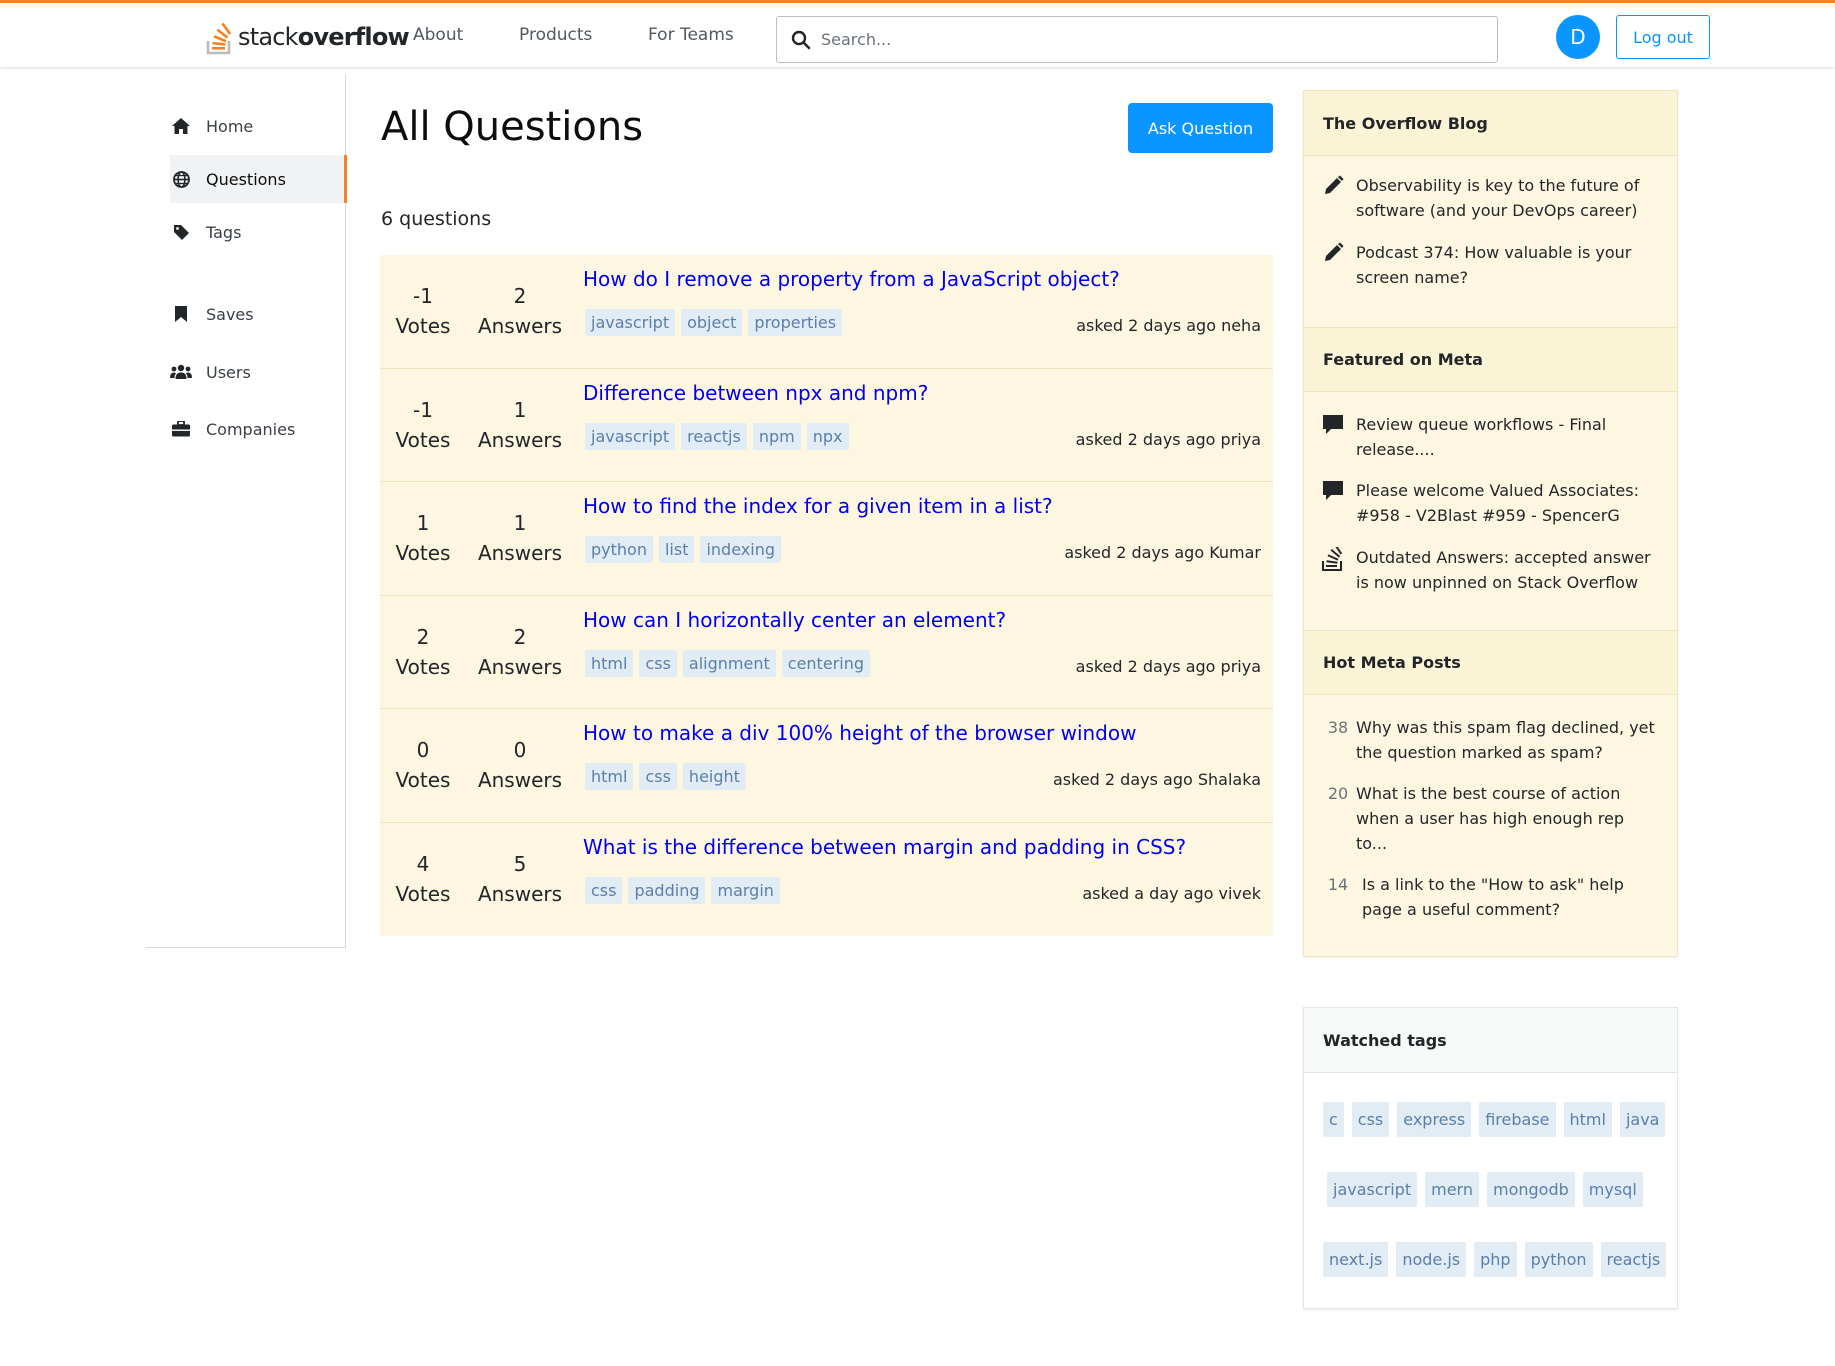  I want to click on question-tags: javascript reactjs npm npx, so click(717, 436).